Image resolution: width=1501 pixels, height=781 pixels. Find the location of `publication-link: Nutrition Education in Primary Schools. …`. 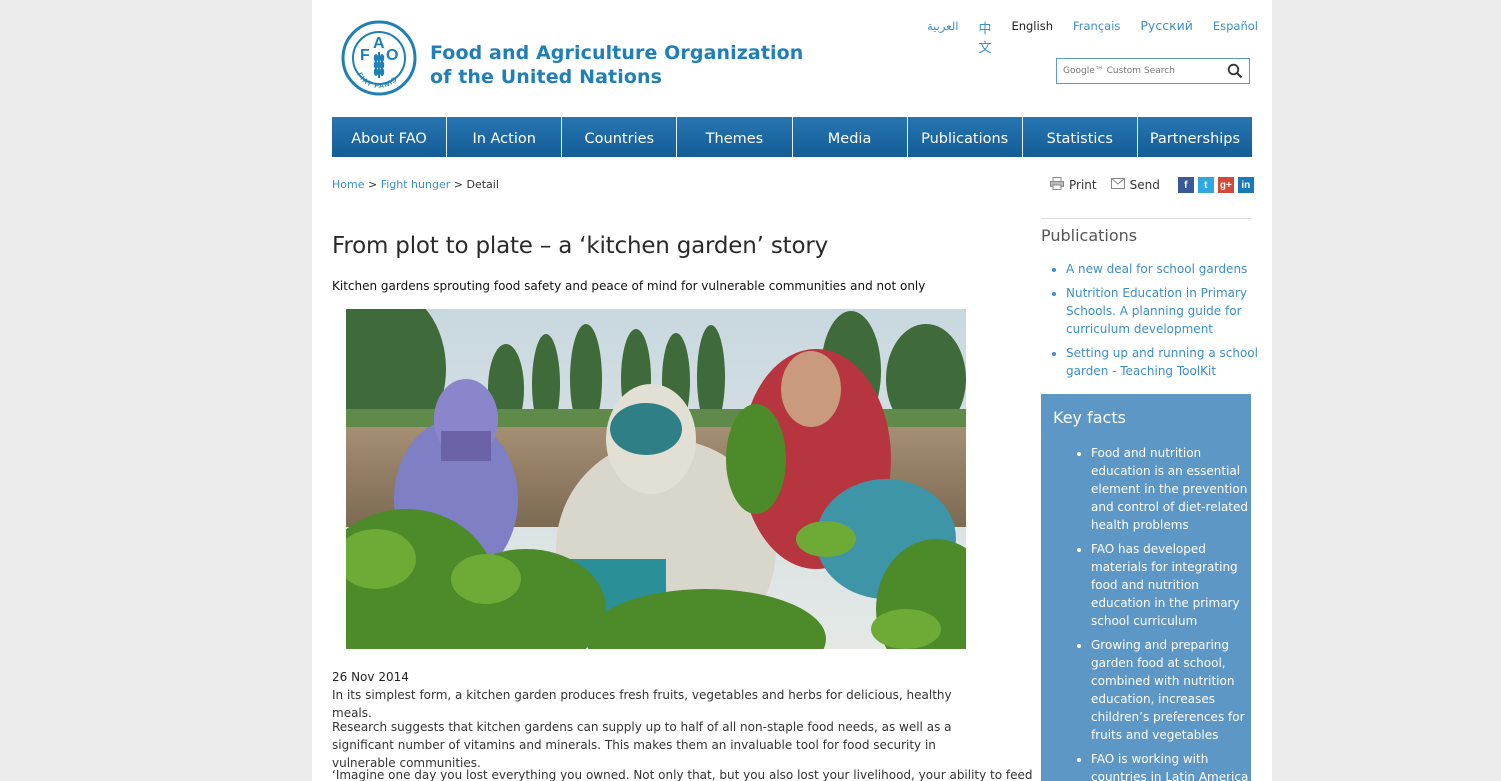

publication-link: Nutrition Education in Primary Schools. … is located at coordinates (1156, 311).